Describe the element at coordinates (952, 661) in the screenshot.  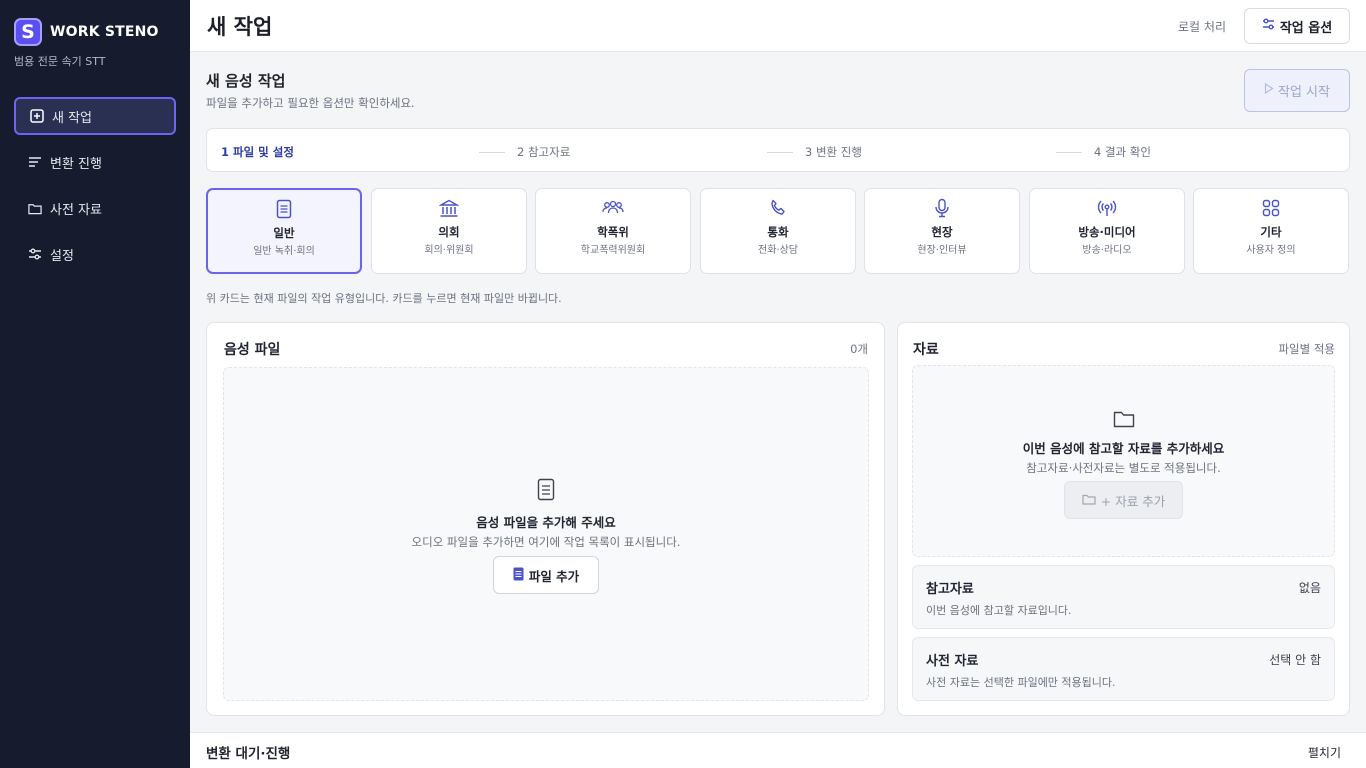
I see `dictionary-title: 사전 자료` at that location.